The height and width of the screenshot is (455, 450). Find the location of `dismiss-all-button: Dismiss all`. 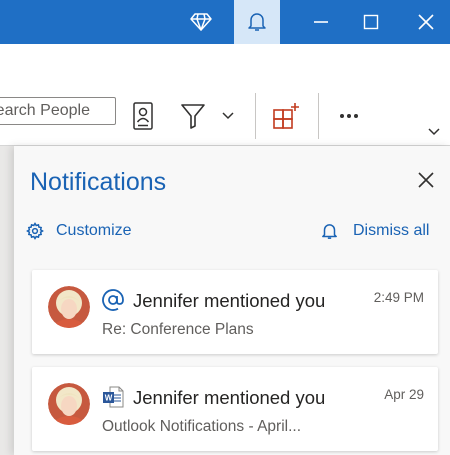

dismiss-all-button: Dismiss all is located at coordinates (375, 231).